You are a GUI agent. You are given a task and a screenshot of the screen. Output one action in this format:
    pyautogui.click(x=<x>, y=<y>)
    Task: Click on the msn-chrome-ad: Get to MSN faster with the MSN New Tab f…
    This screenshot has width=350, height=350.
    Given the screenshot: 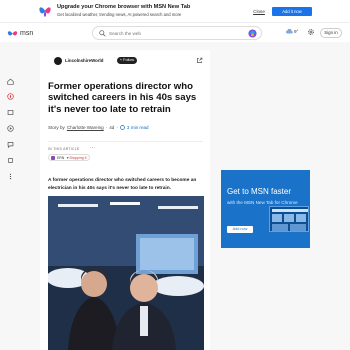 What is the action you would take?
    pyautogui.click(x=265, y=209)
    